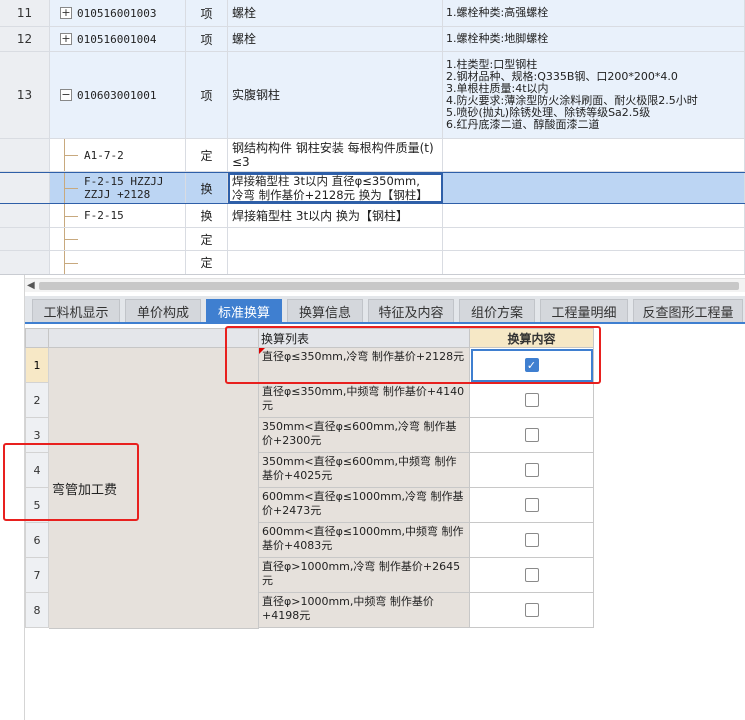  I want to click on item-name: 焊接箱型柱 3t以内 换为【钢柱】, so click(335, 215).